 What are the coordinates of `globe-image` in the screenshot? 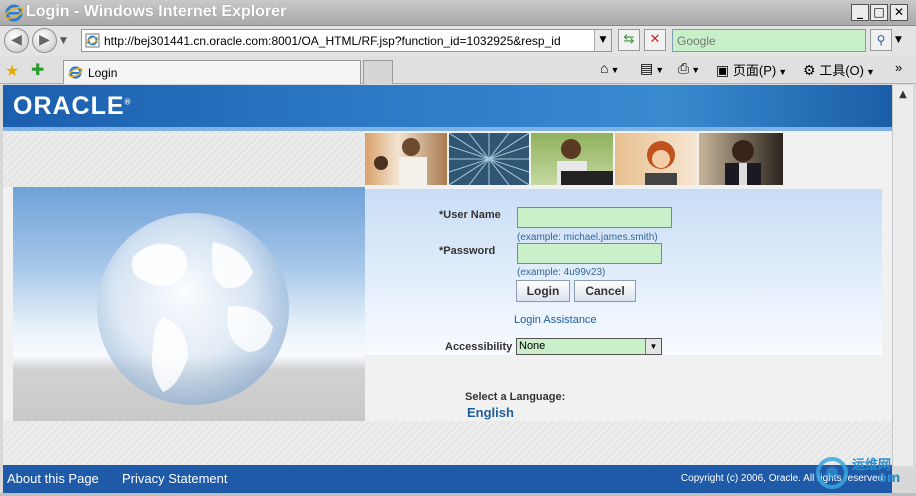 It's located at (193, 309).